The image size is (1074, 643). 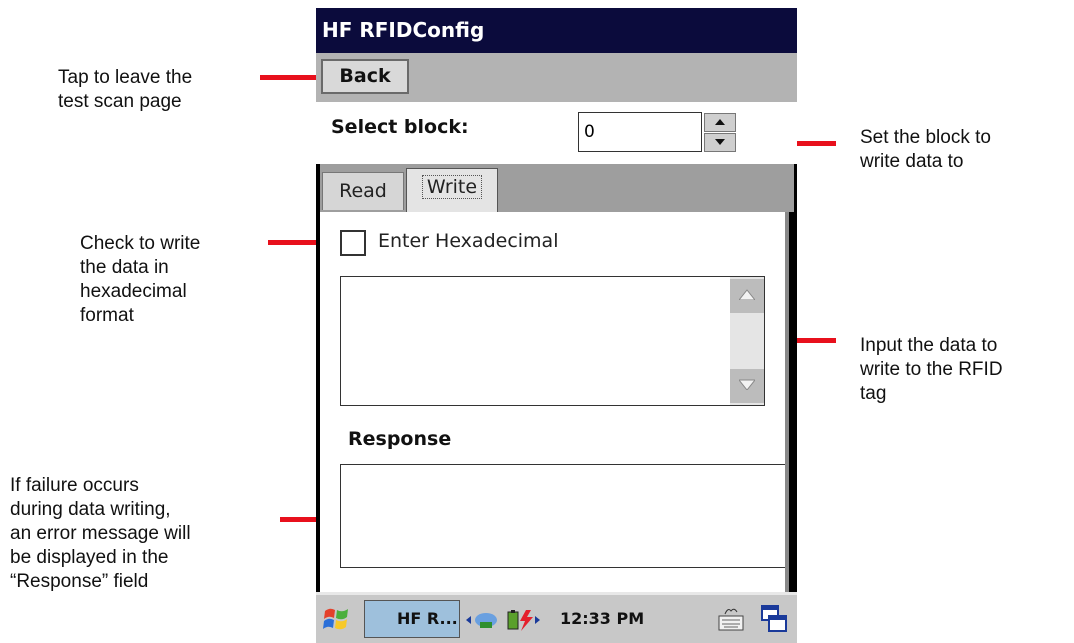 What do you see at coordinates (556, 133) in the screenshot?
I see `block-row: Select block: 0` at bounding box center [556, 133].